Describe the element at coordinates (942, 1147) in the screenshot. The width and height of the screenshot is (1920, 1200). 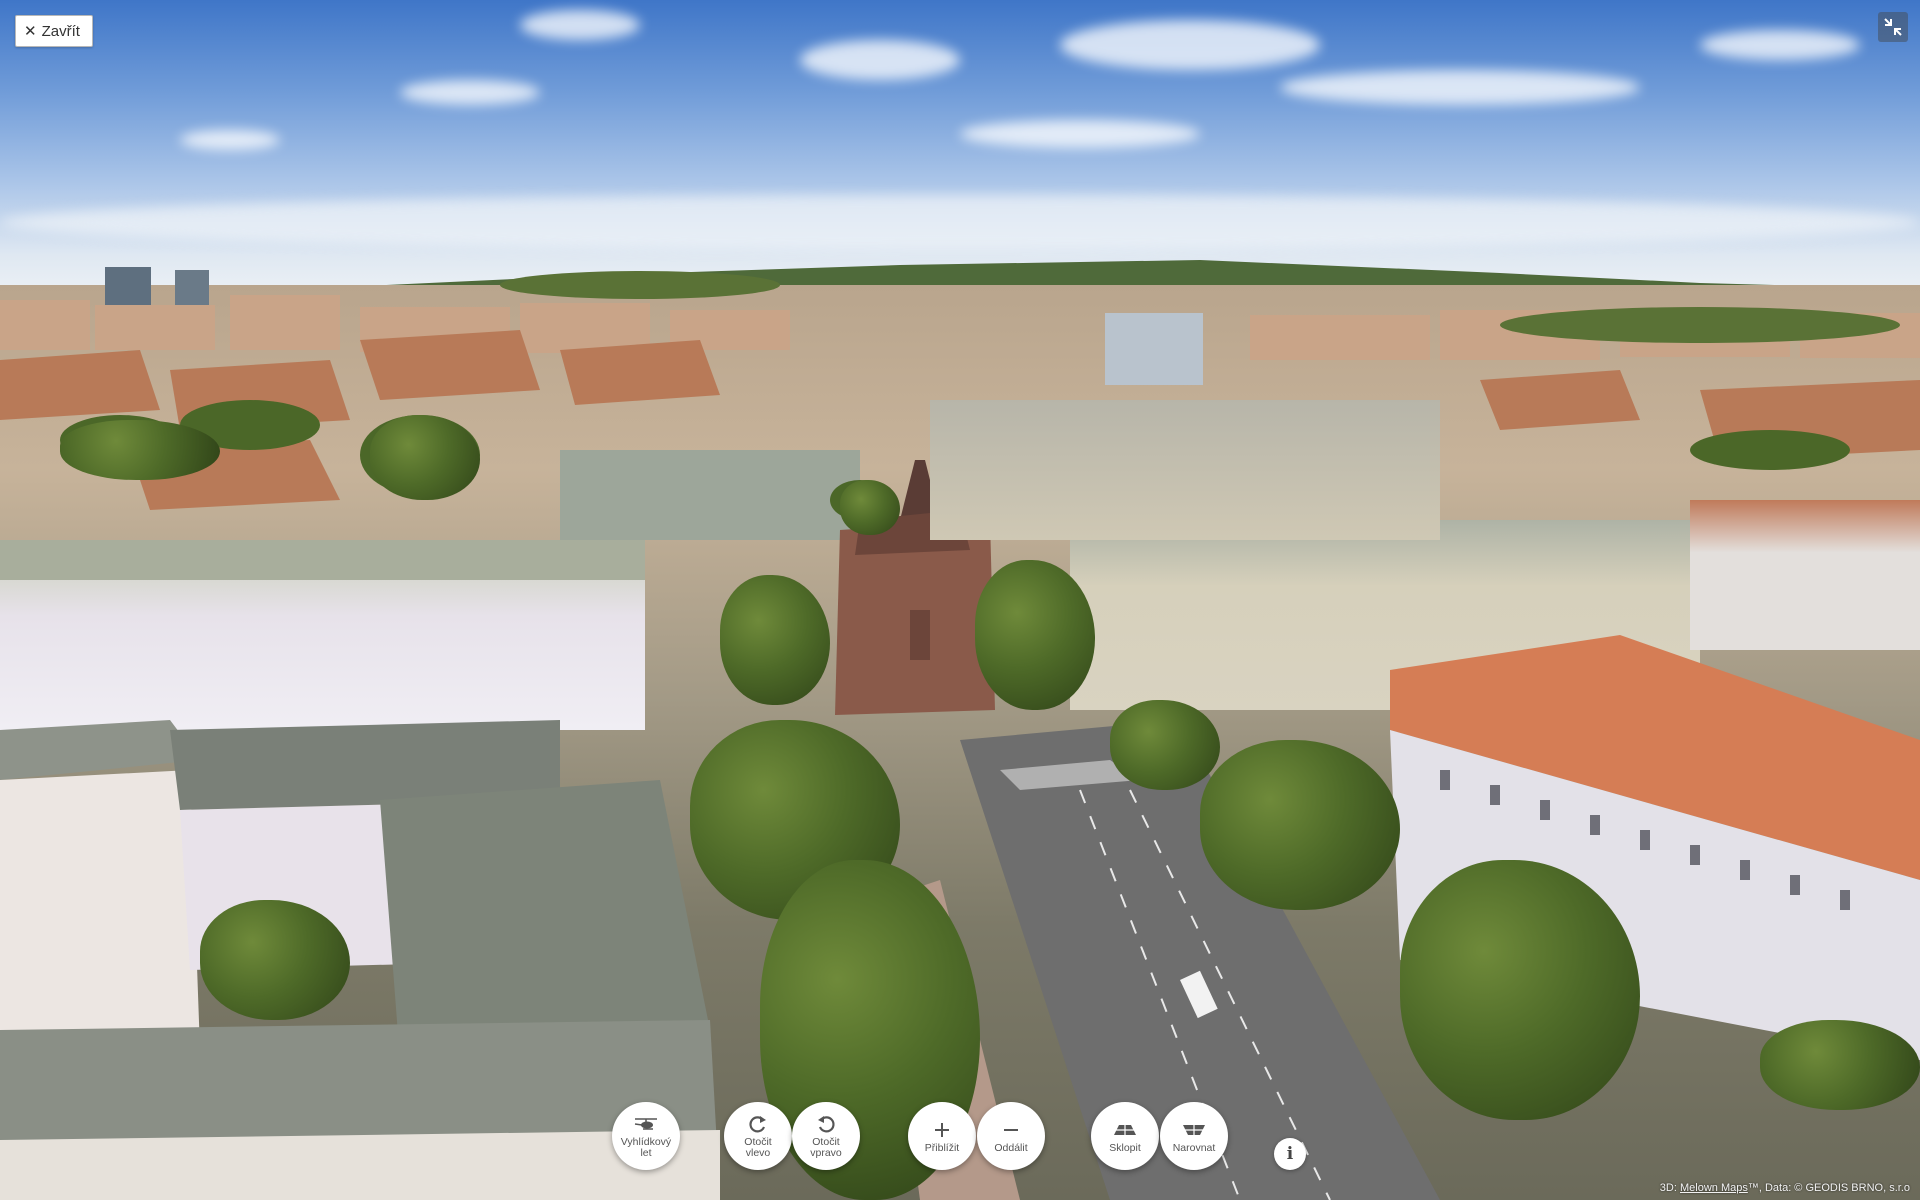
I see `zoom-in-label: Přiblížit` at that location.